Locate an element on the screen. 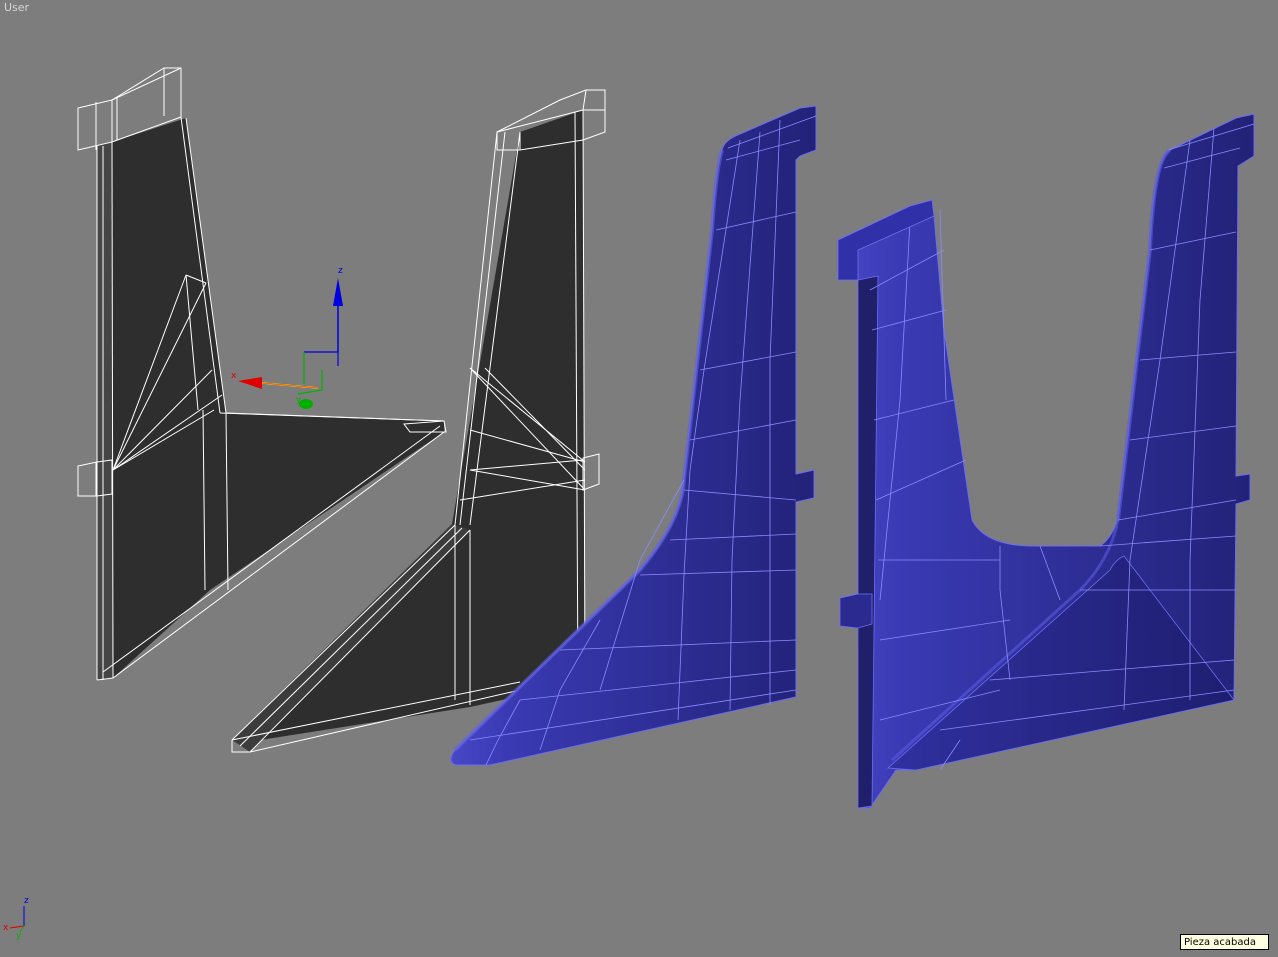 The height and width of the screenshot is (957, 1278). gizmo-x-label: x is located at coordinates (234, 376).